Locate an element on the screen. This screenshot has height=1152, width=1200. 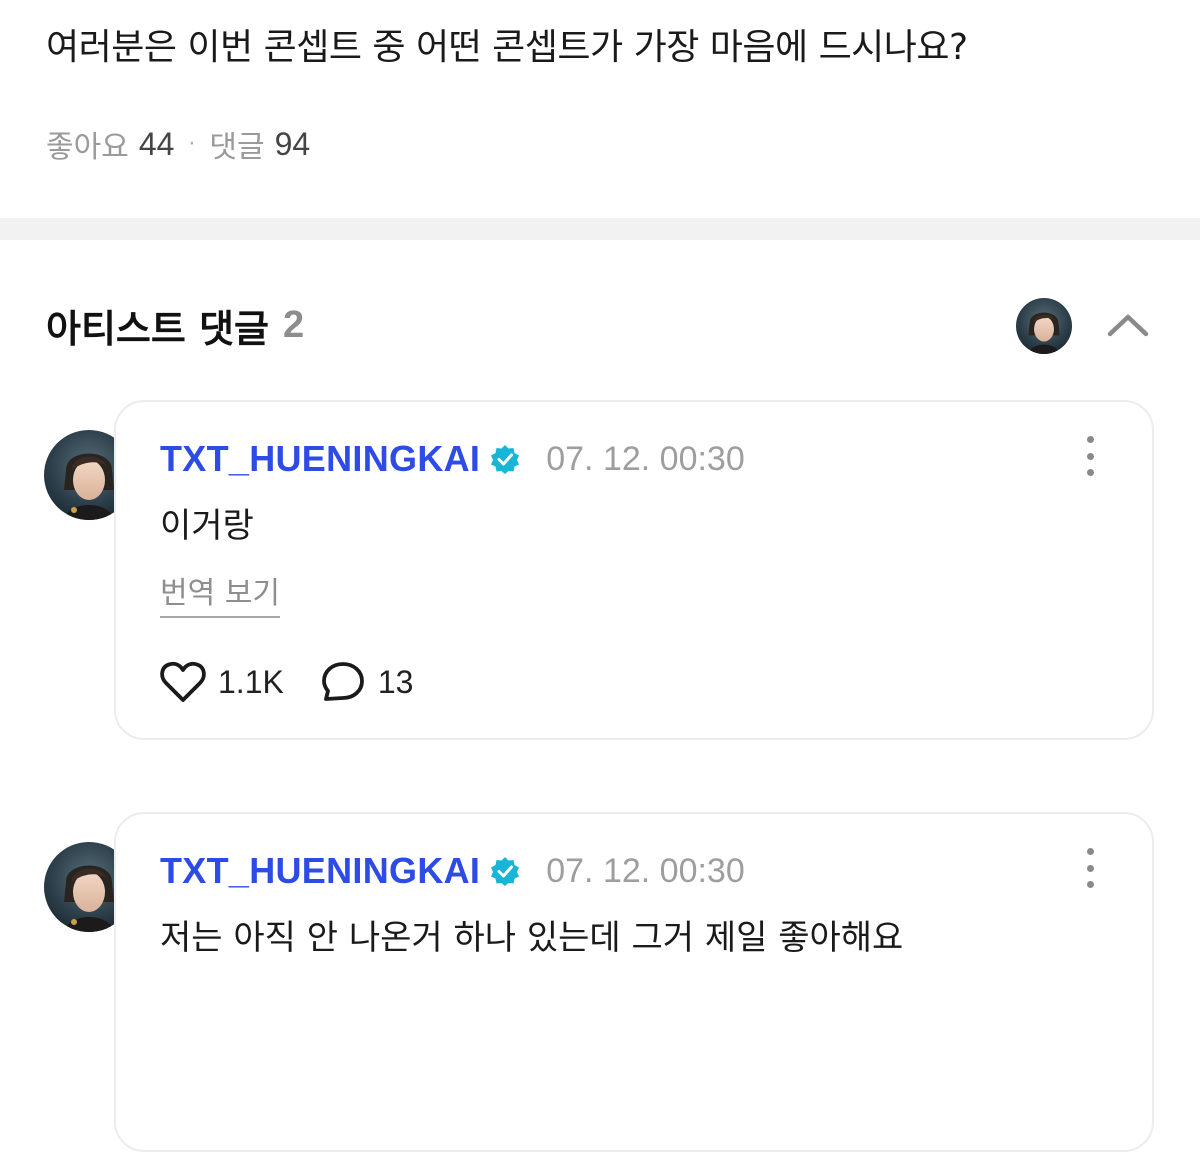
reply-count: 13 is located at coordinates (395, 681).